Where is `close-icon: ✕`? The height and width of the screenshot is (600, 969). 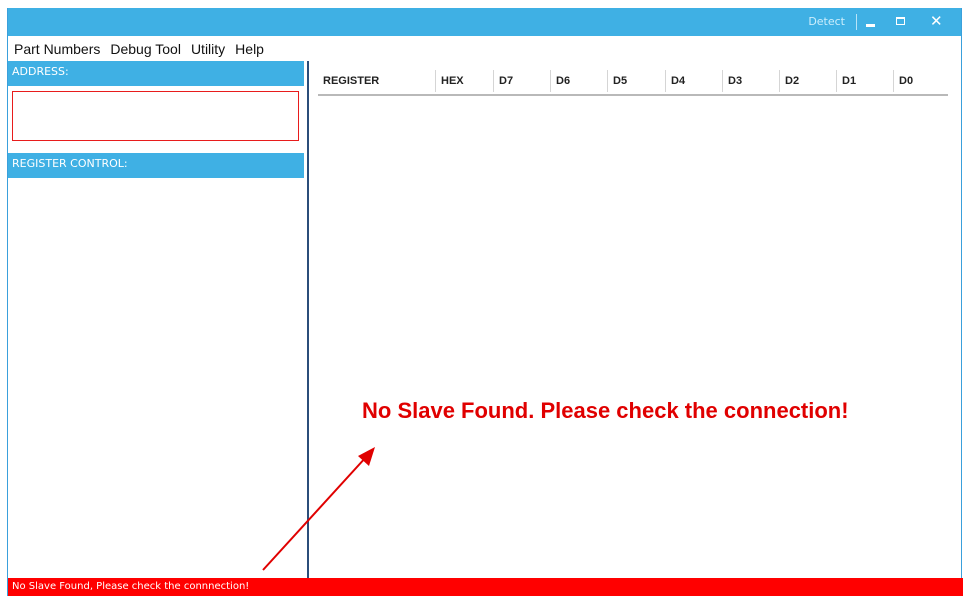 close-icon: ✕ is located at coordinates (936, 21).